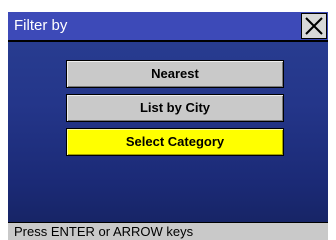 The height and width of the screenshot is (240, 336). Describe the element at coordinates (175, 108) in the screenshot. I see `list-by-city-button: List by City` at that location.